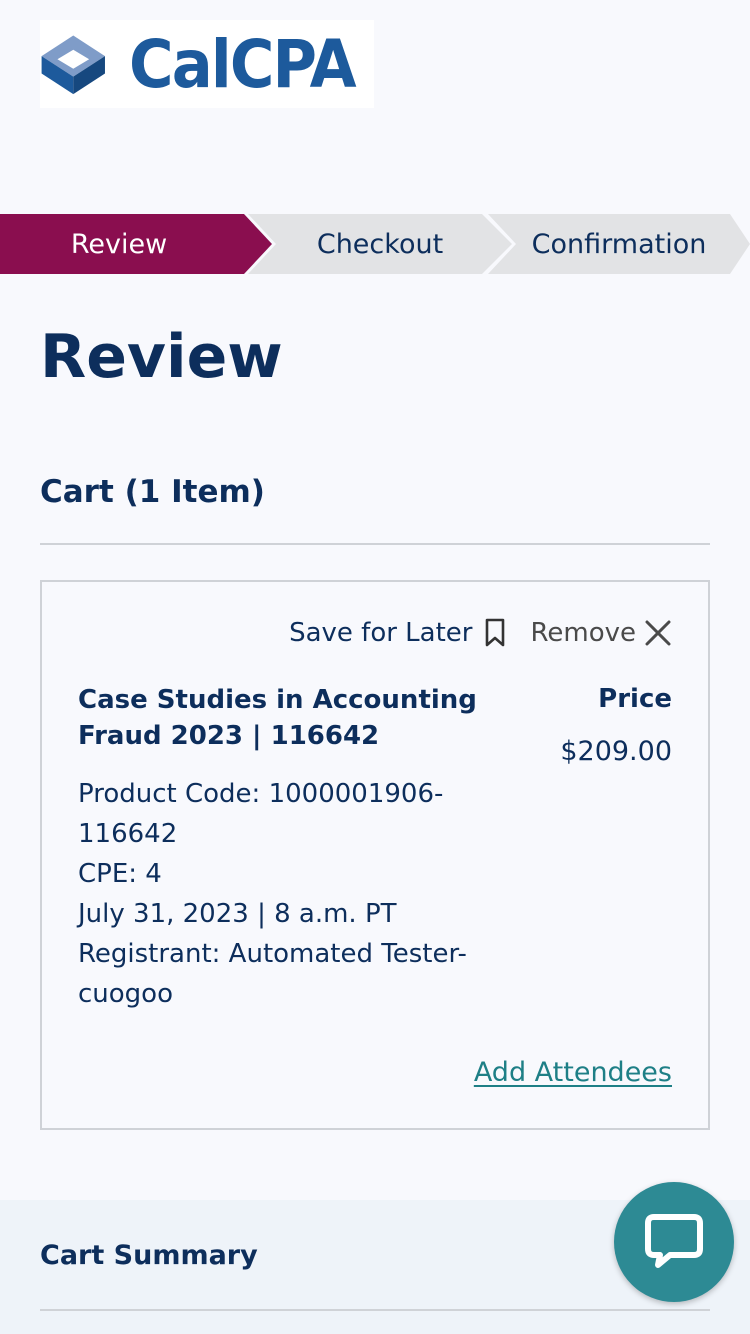 The height and width of the screenshot is (1334, 750). I want to click on bookmark-icon, so click(495, 632).